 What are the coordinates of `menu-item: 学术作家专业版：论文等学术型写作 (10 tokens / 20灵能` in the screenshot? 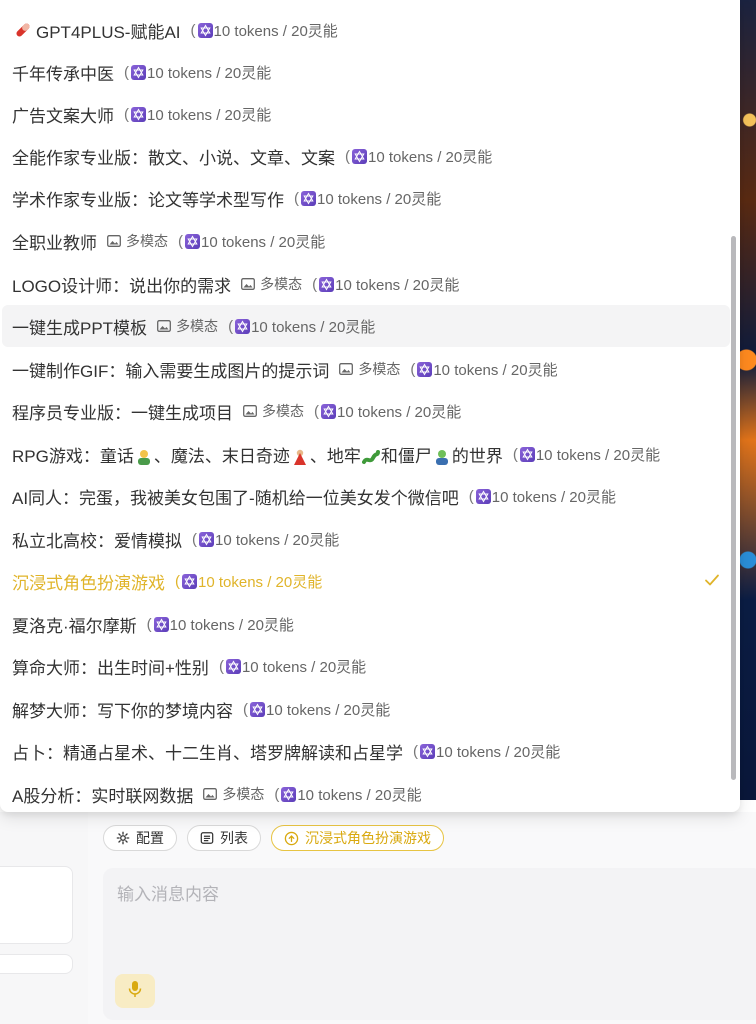 It's located at (366, 198).